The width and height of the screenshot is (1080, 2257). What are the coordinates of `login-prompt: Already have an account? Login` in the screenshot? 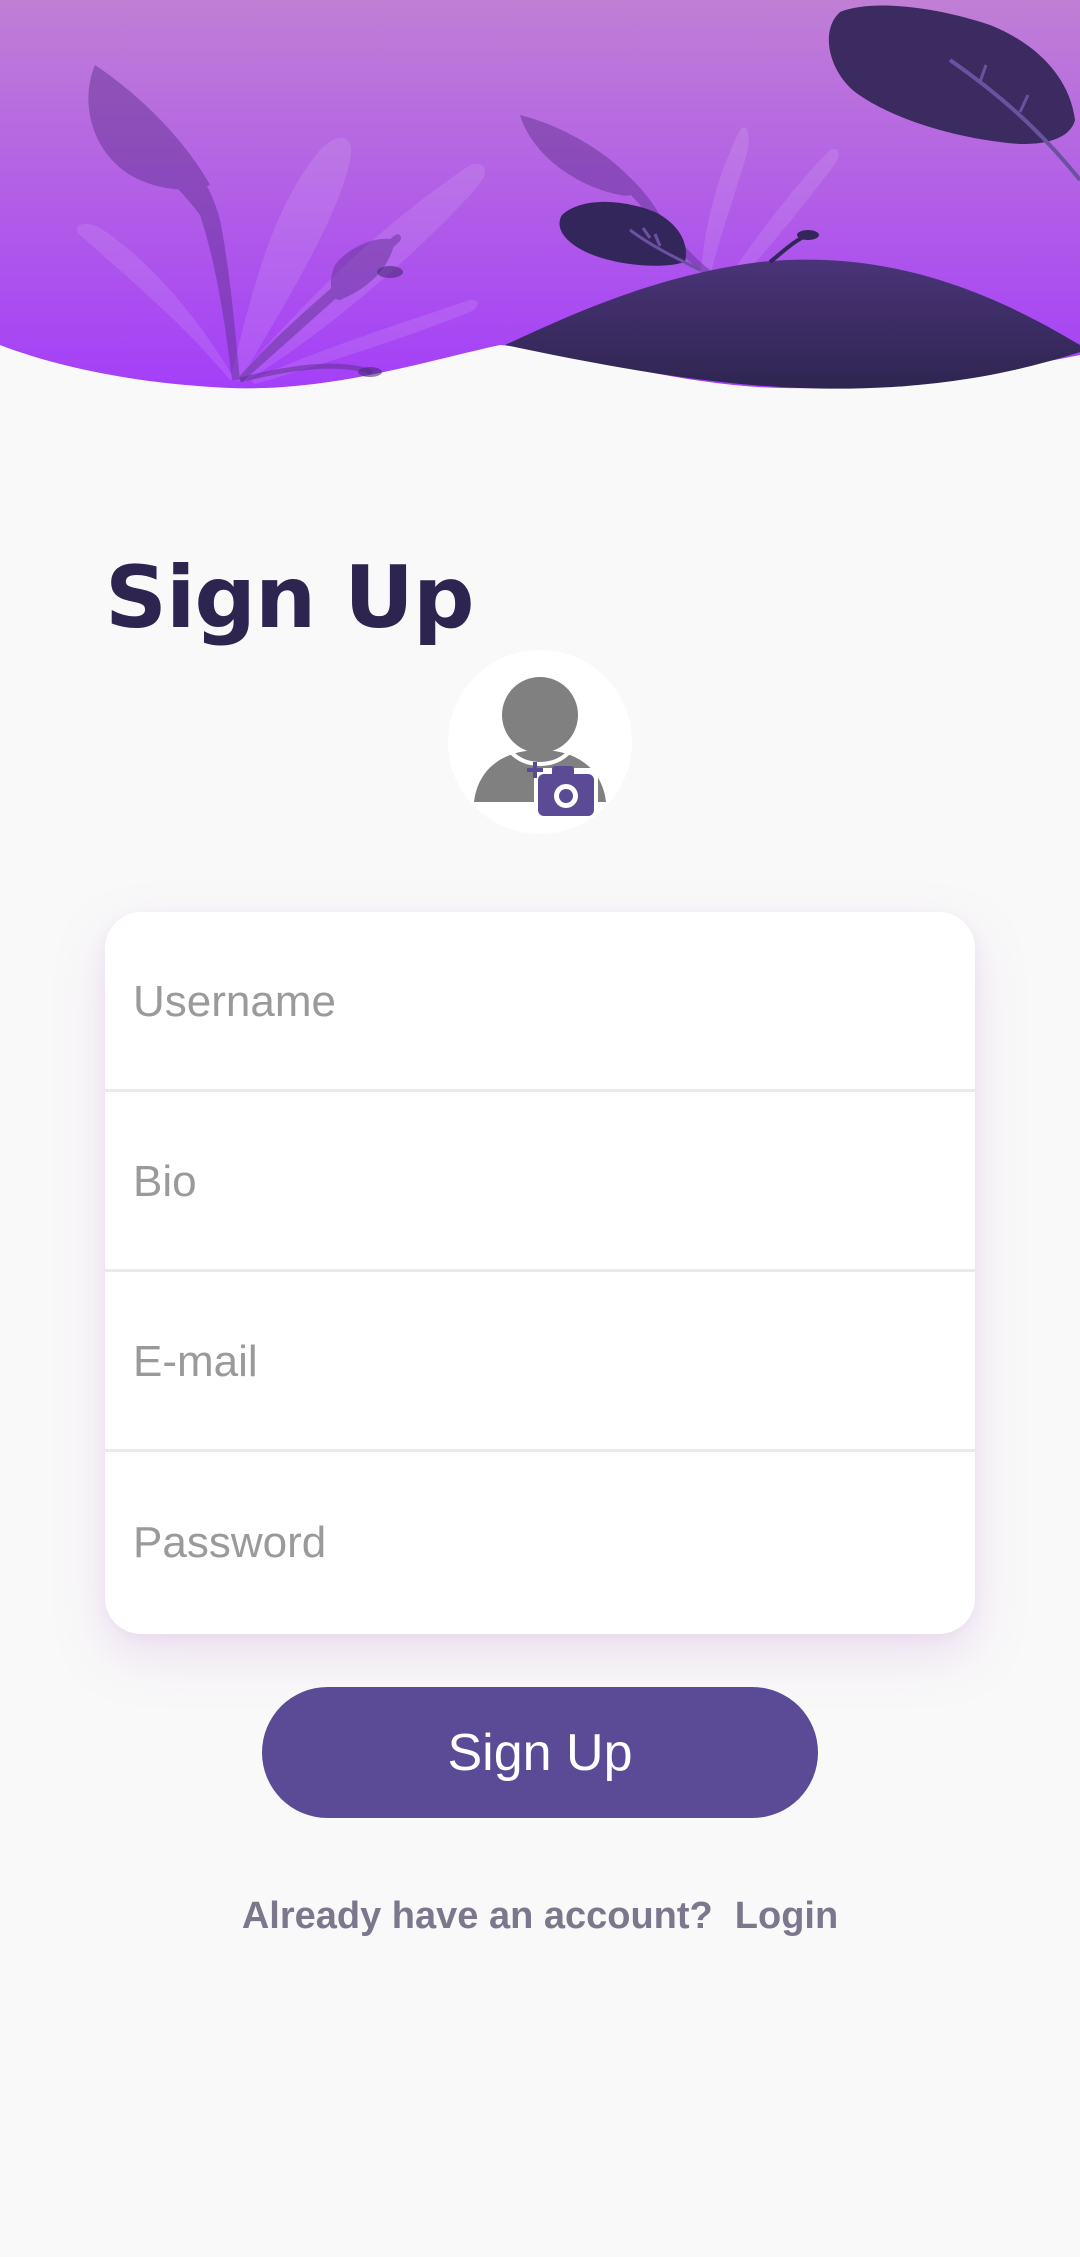 It's located at (540, 1916).